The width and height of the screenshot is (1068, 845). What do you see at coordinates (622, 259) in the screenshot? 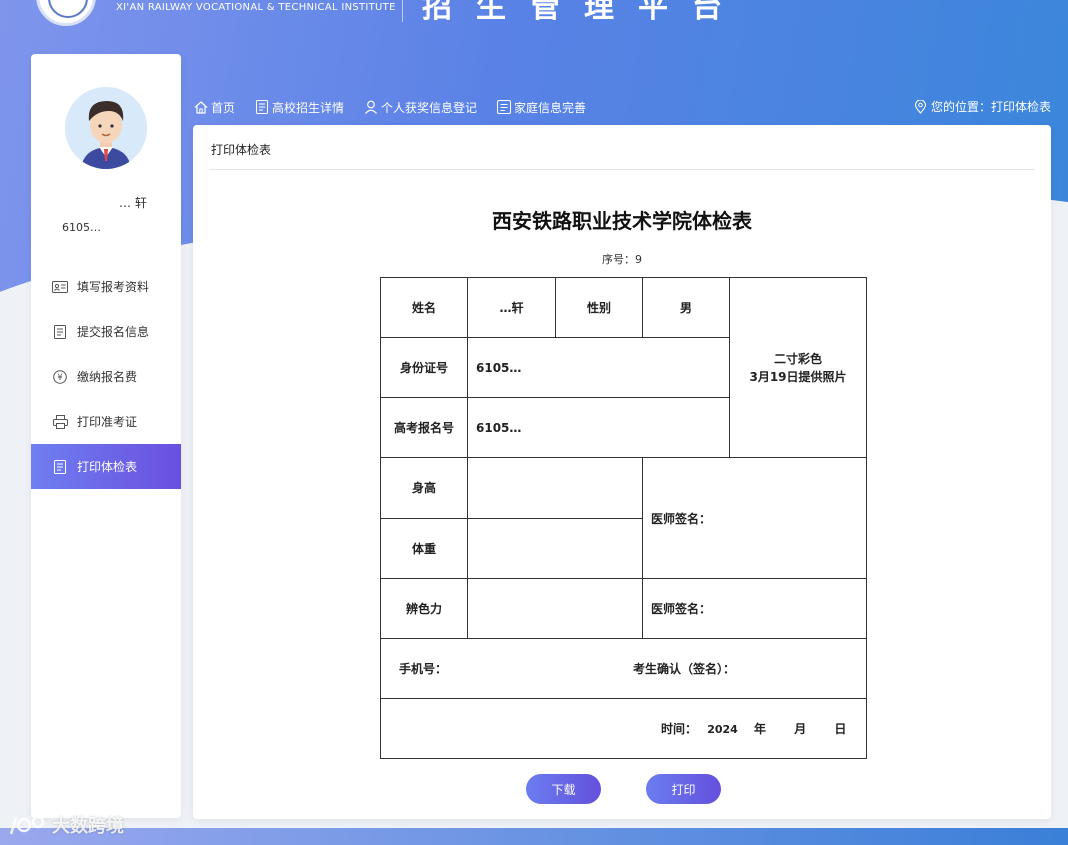
I see `serial-number: 序号：9` at bounding box center [622, 259].